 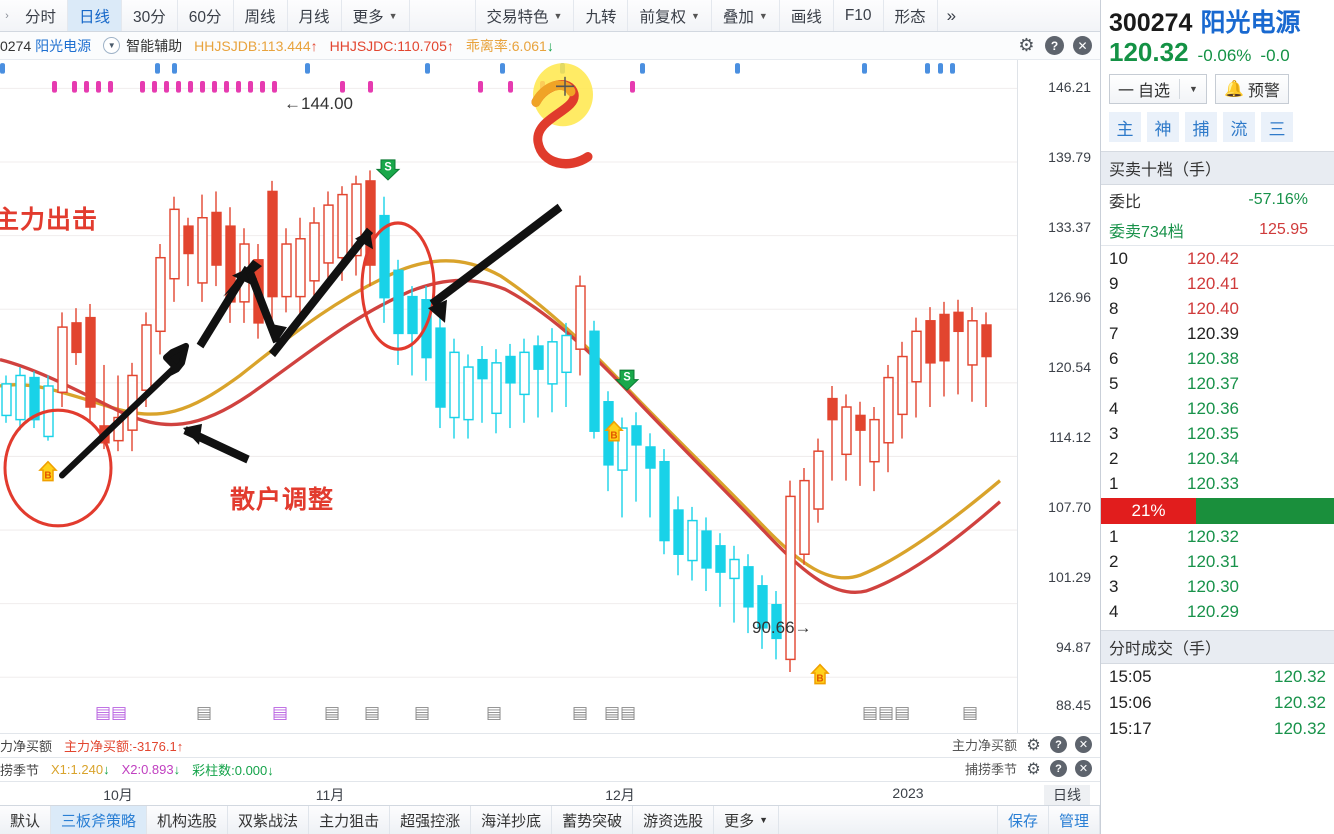 I want to click on panel-x2-text: X2:0.893, so click(x=147, y=769).